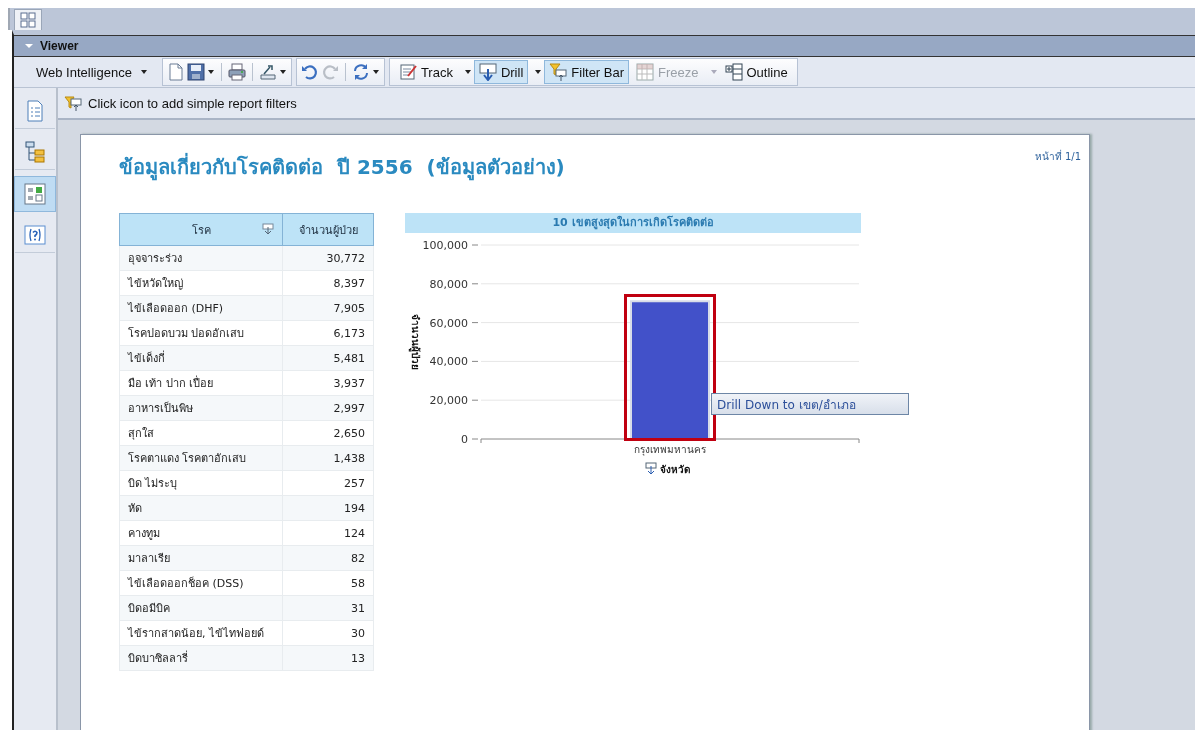 The height and width of the screenshot is (730, 1195). What do you see at coordinates (464, 439) in the screenshot?
I see `axis-tick-label: 0` at bounding box center [464, 439].